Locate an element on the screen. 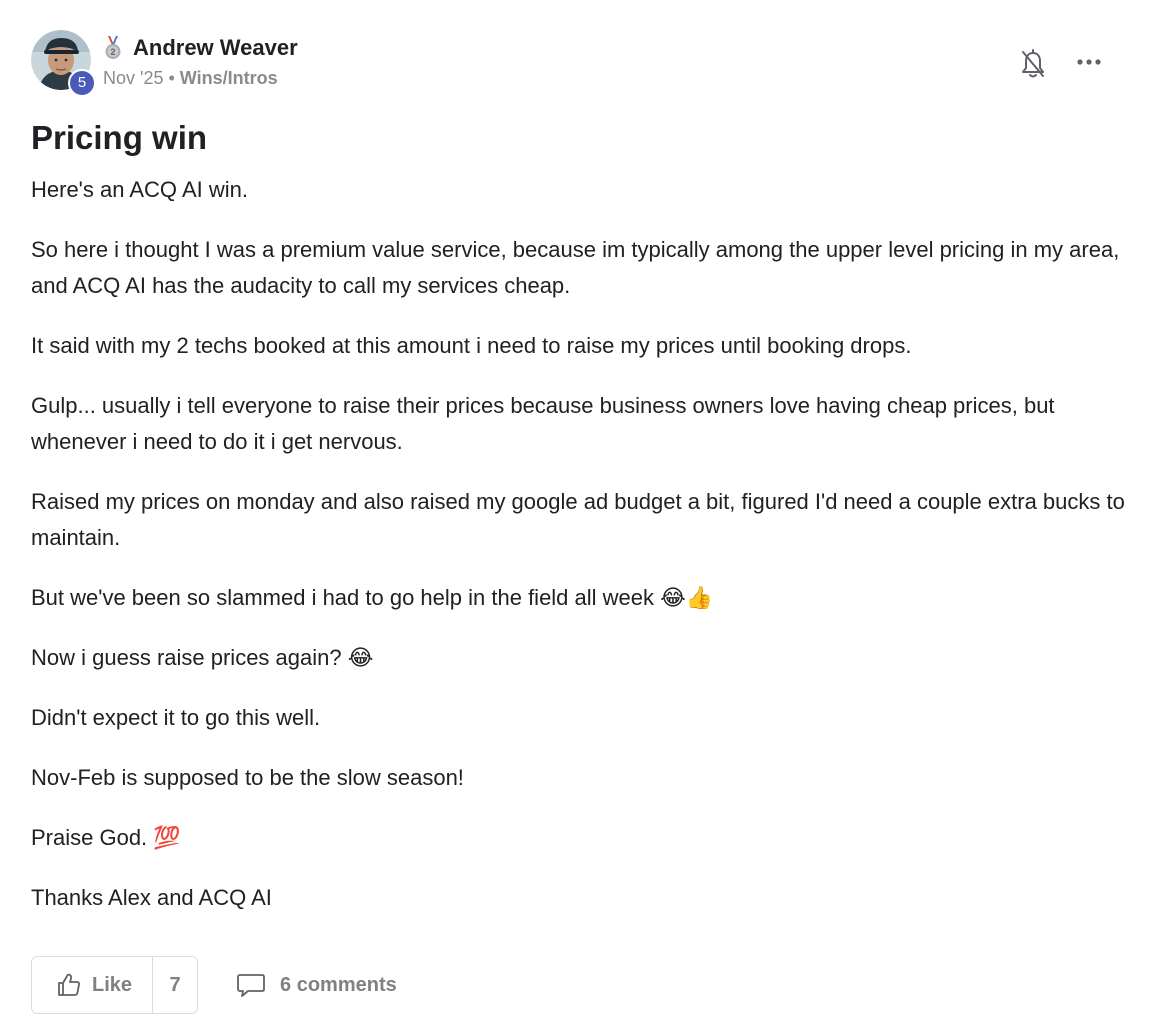  author-avatar-wrap: 5 is located at coordinates (63, 63).